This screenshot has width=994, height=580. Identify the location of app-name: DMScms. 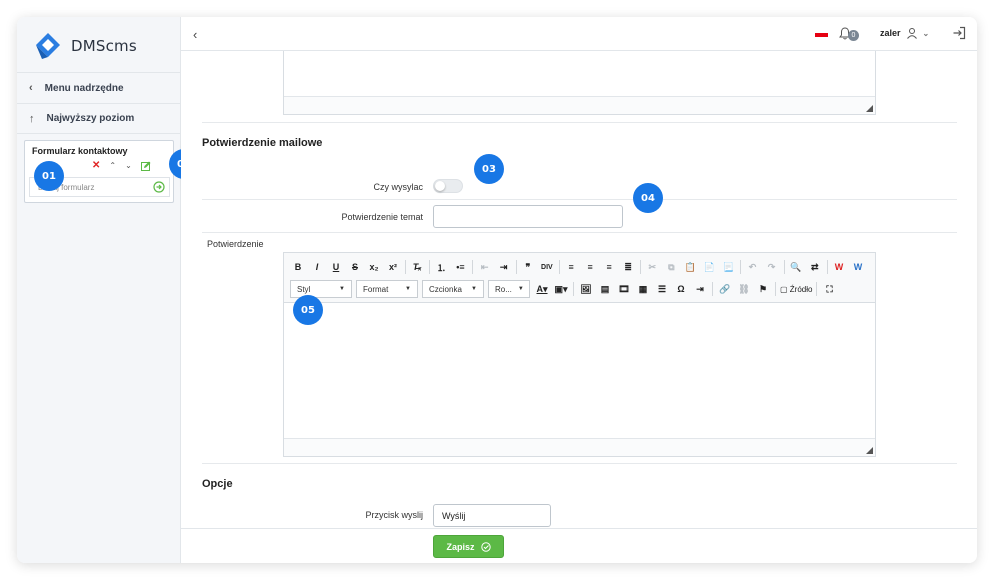
(104, 46).